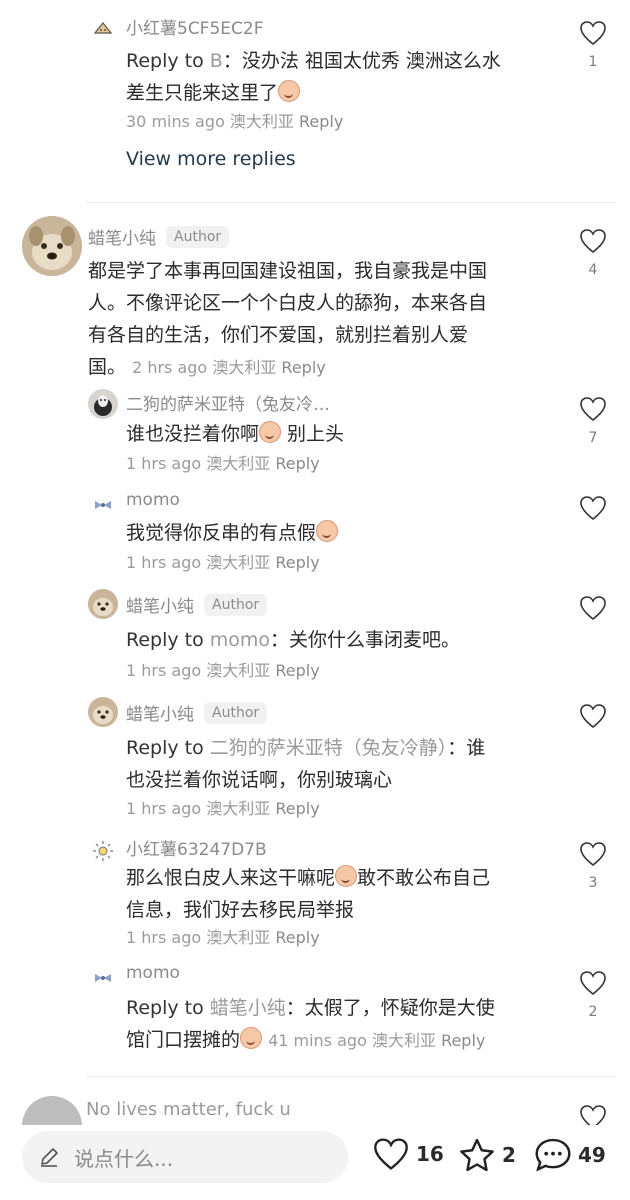 This screenshot has width=630, height=1200. I want to click on comment-time: 41 mins ago, so click(317, 1040).